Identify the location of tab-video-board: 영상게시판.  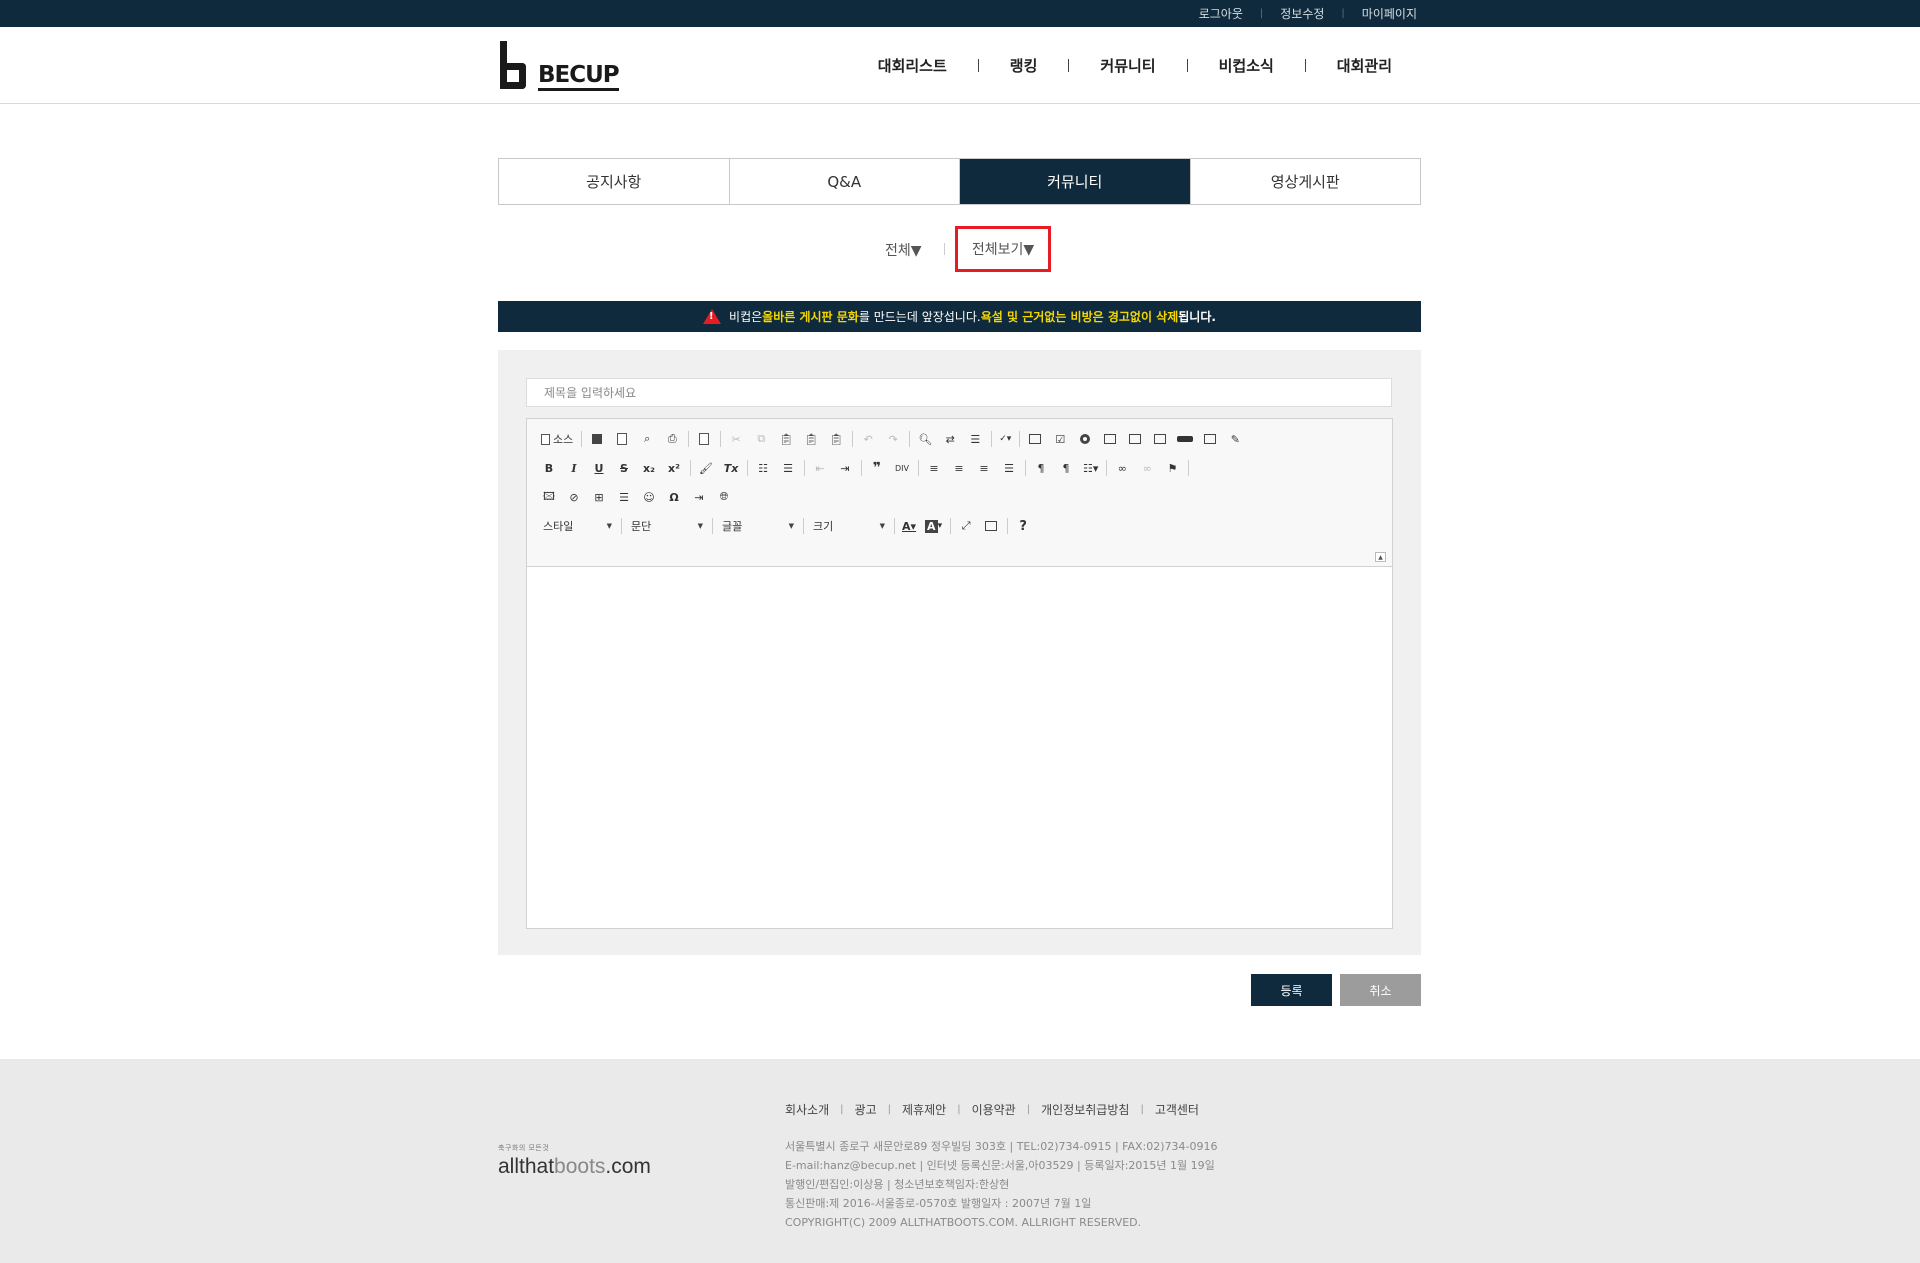
(1305, 181).